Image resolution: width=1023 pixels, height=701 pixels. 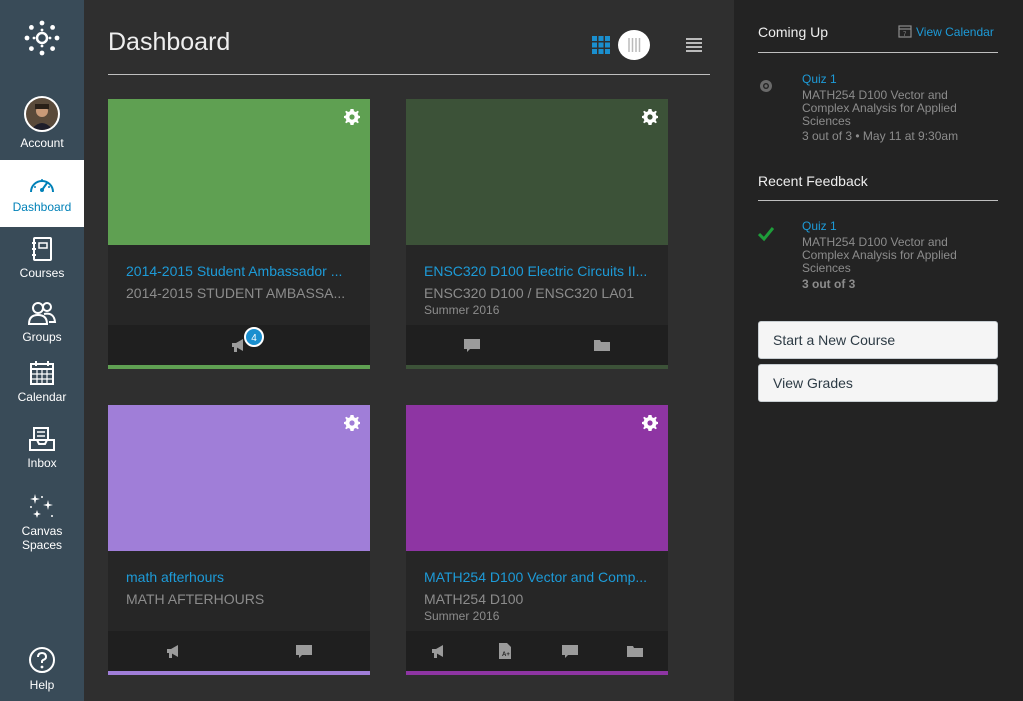 What do you see at coordinates (905, 32) in the screenshot?
I see `calendar-small-icon: 7` at bounding box center [905, 32].